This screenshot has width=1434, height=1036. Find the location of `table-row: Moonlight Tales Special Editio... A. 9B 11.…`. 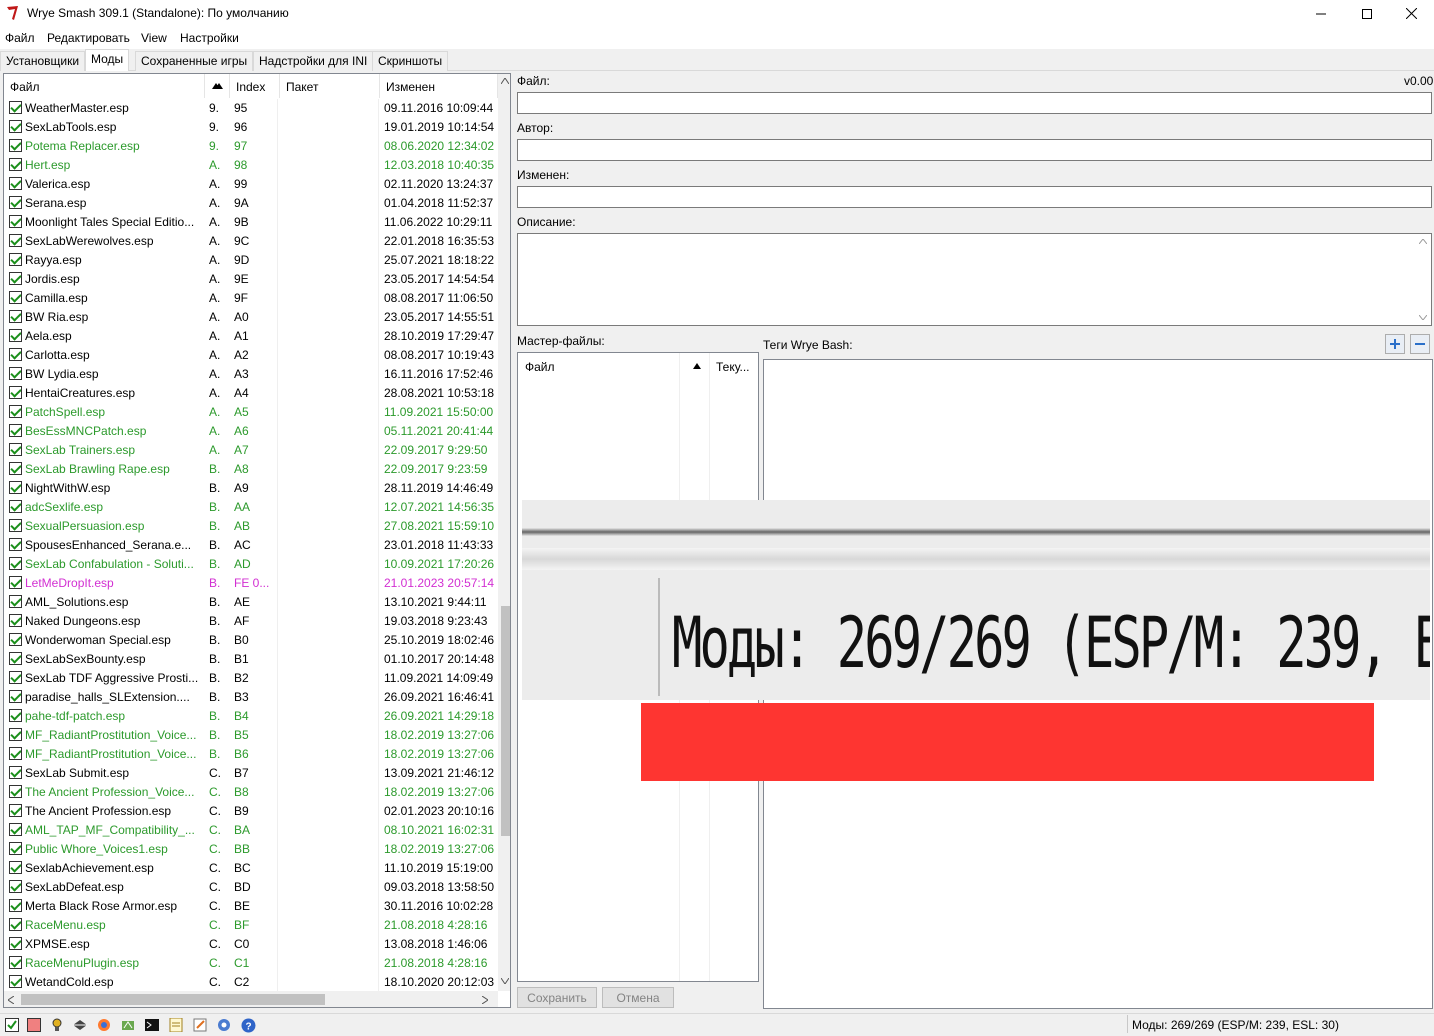

table-row: Moonlight Tales Special Editio... A. 9B 11.… is located at coordinates (251, 222).